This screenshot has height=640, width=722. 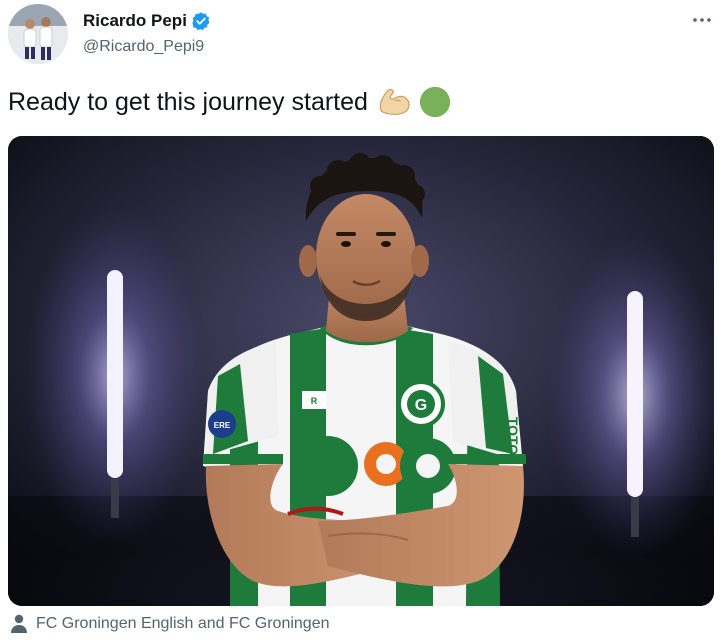 I want to click on author-names: Ricardo Pepi @Ricardo_Pepi9, so click(x=147, y=33).